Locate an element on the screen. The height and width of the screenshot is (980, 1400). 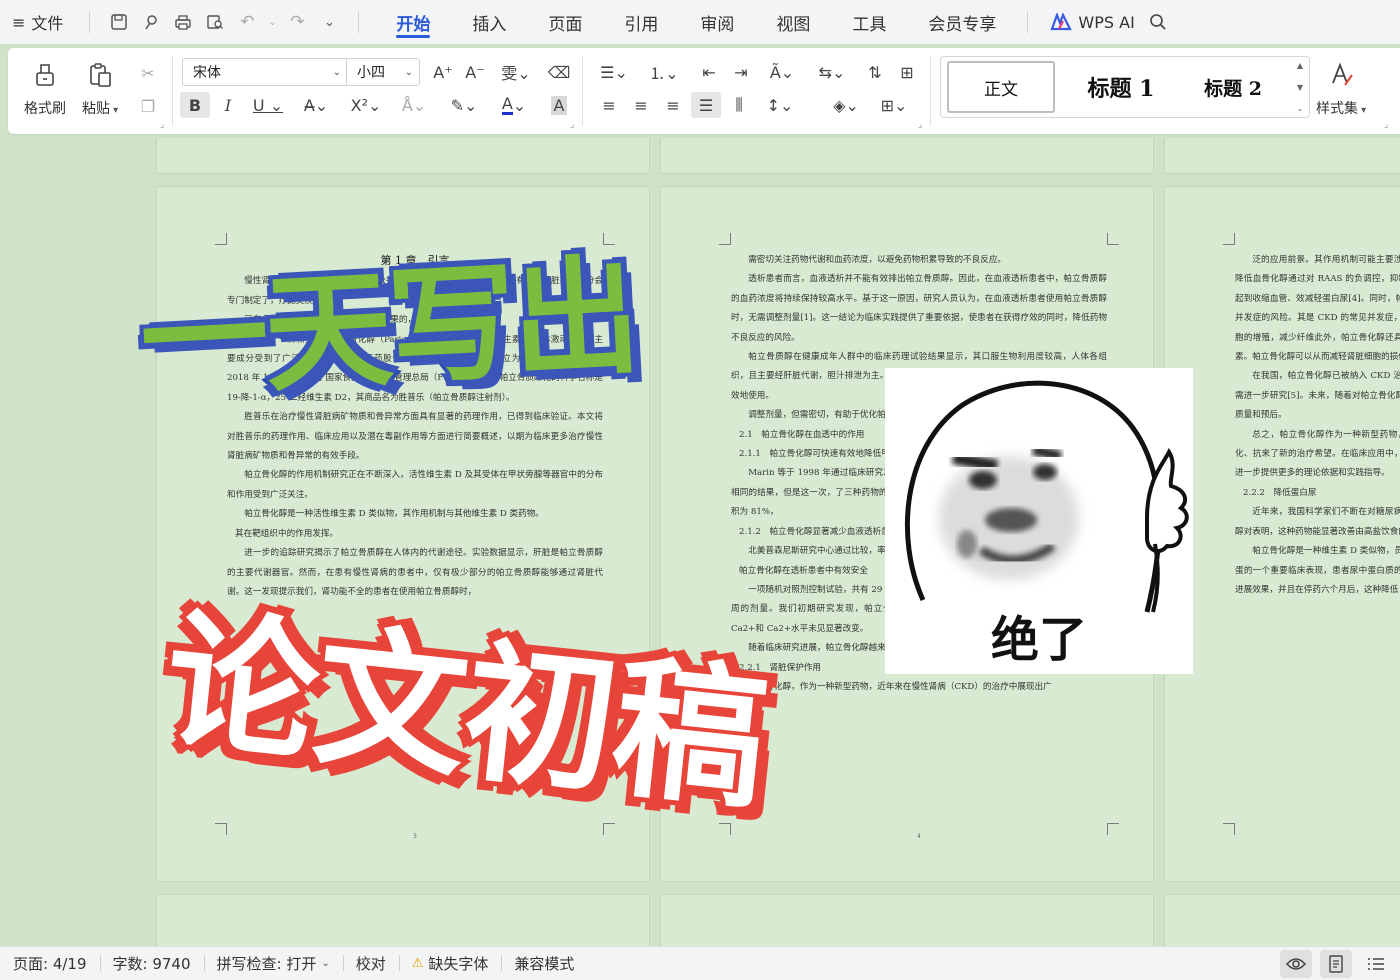
align-left-icon: ≡ is located at coordinates (609, 105).